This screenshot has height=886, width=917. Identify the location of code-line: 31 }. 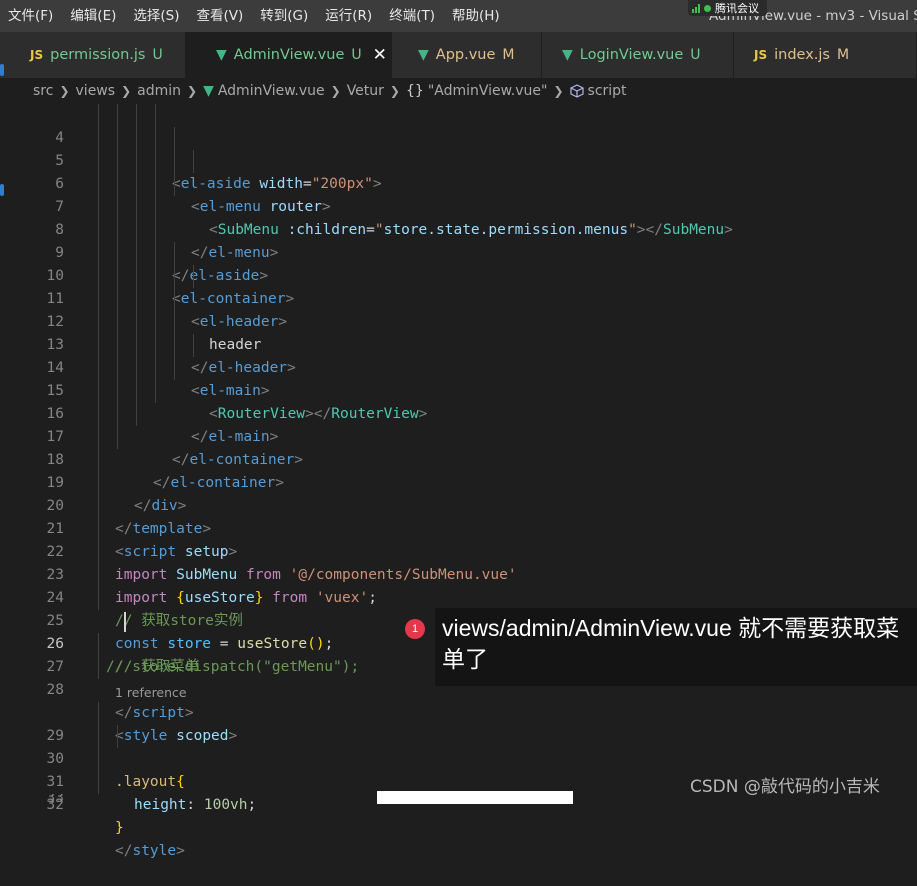
(458, 792).